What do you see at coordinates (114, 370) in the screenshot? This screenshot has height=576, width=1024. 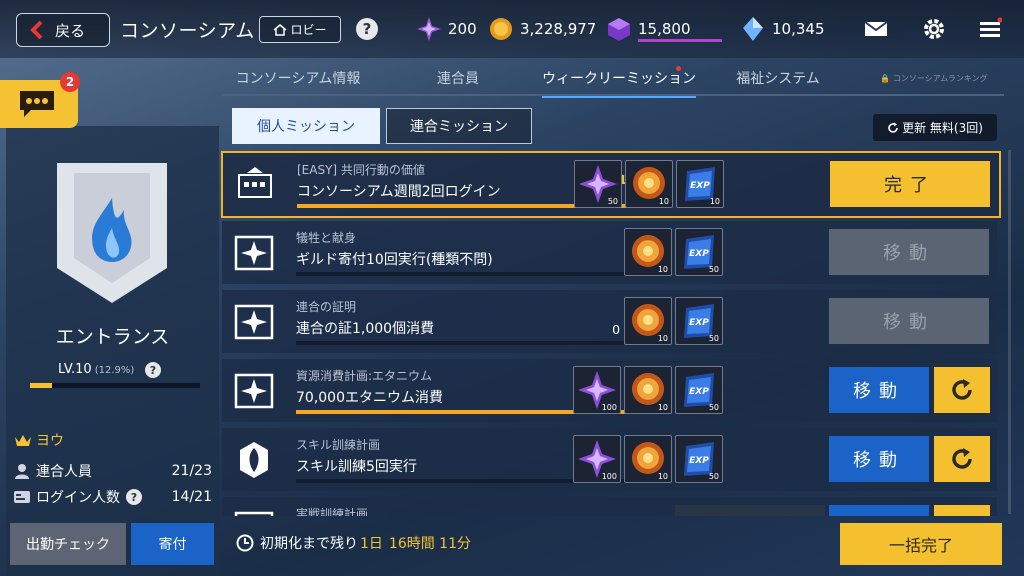 I see `level-percent: (12.9%)` at bounding box center [114, 370].